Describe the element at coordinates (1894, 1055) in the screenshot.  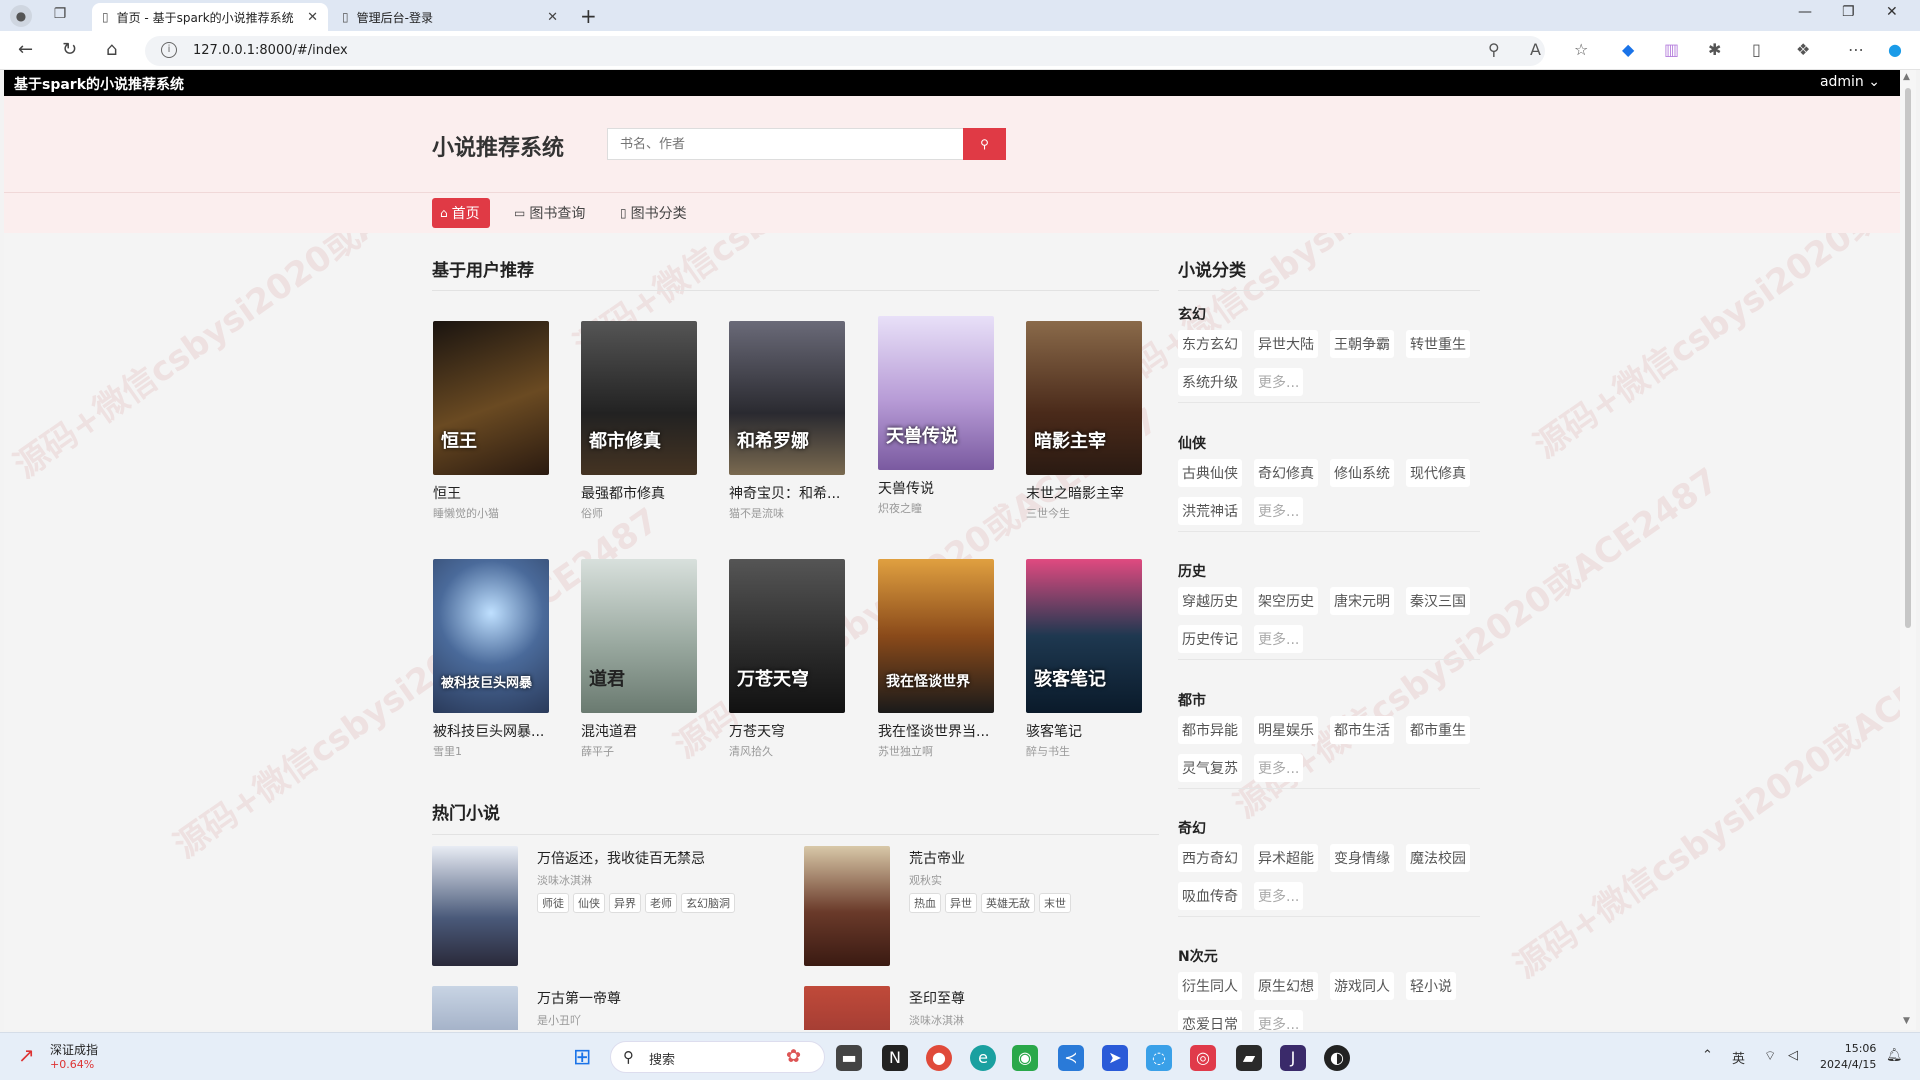
I see `notification-icon: 🔔︎` at that location.